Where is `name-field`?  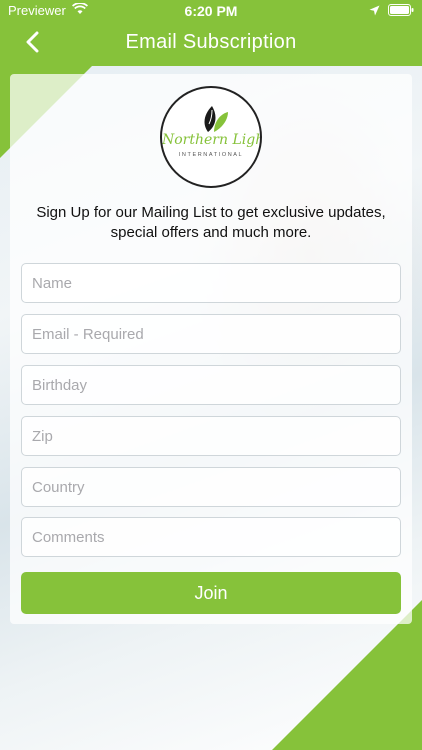
name-field is located at coordinates (211, 283).